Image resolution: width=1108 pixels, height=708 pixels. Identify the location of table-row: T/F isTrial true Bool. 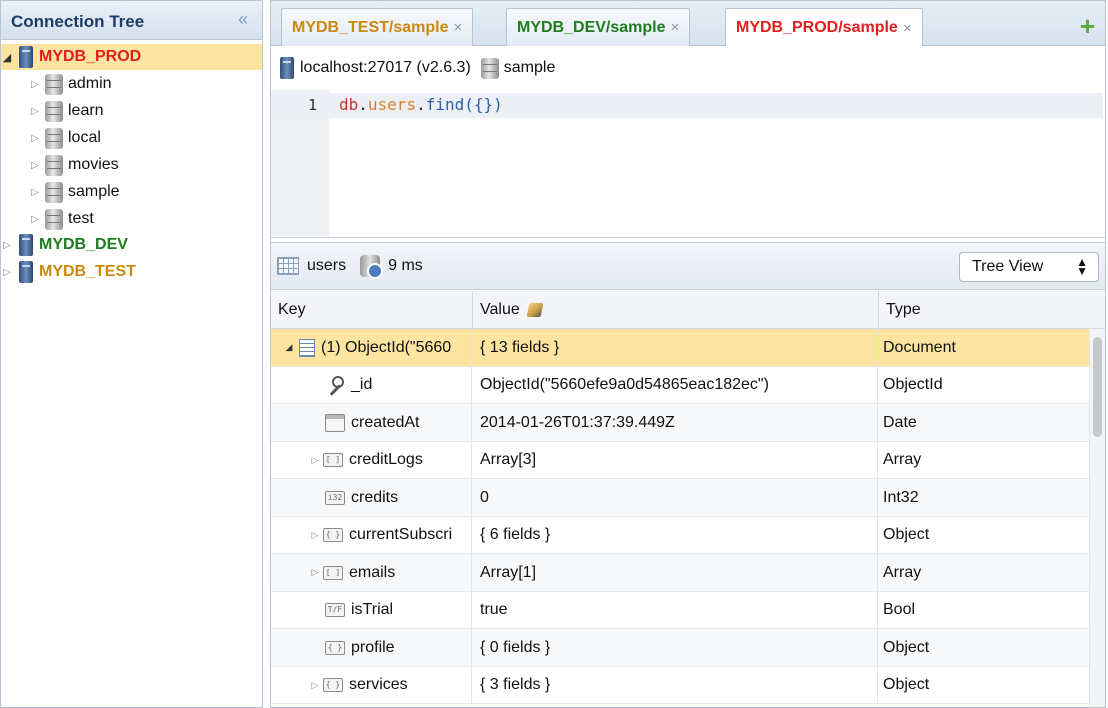
(680, 610).